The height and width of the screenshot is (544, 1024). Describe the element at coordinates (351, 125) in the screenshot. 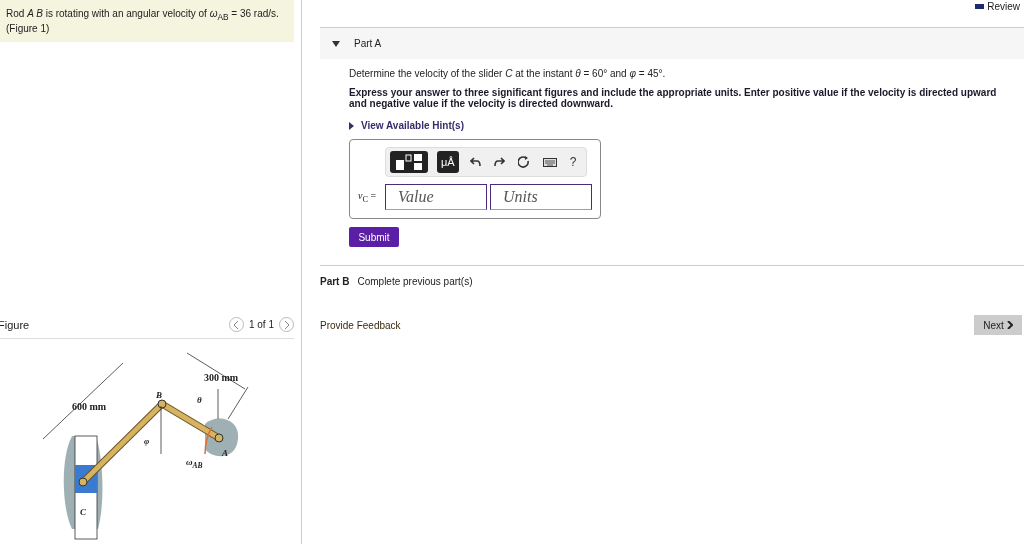

I see `triangle-icon` at that location.